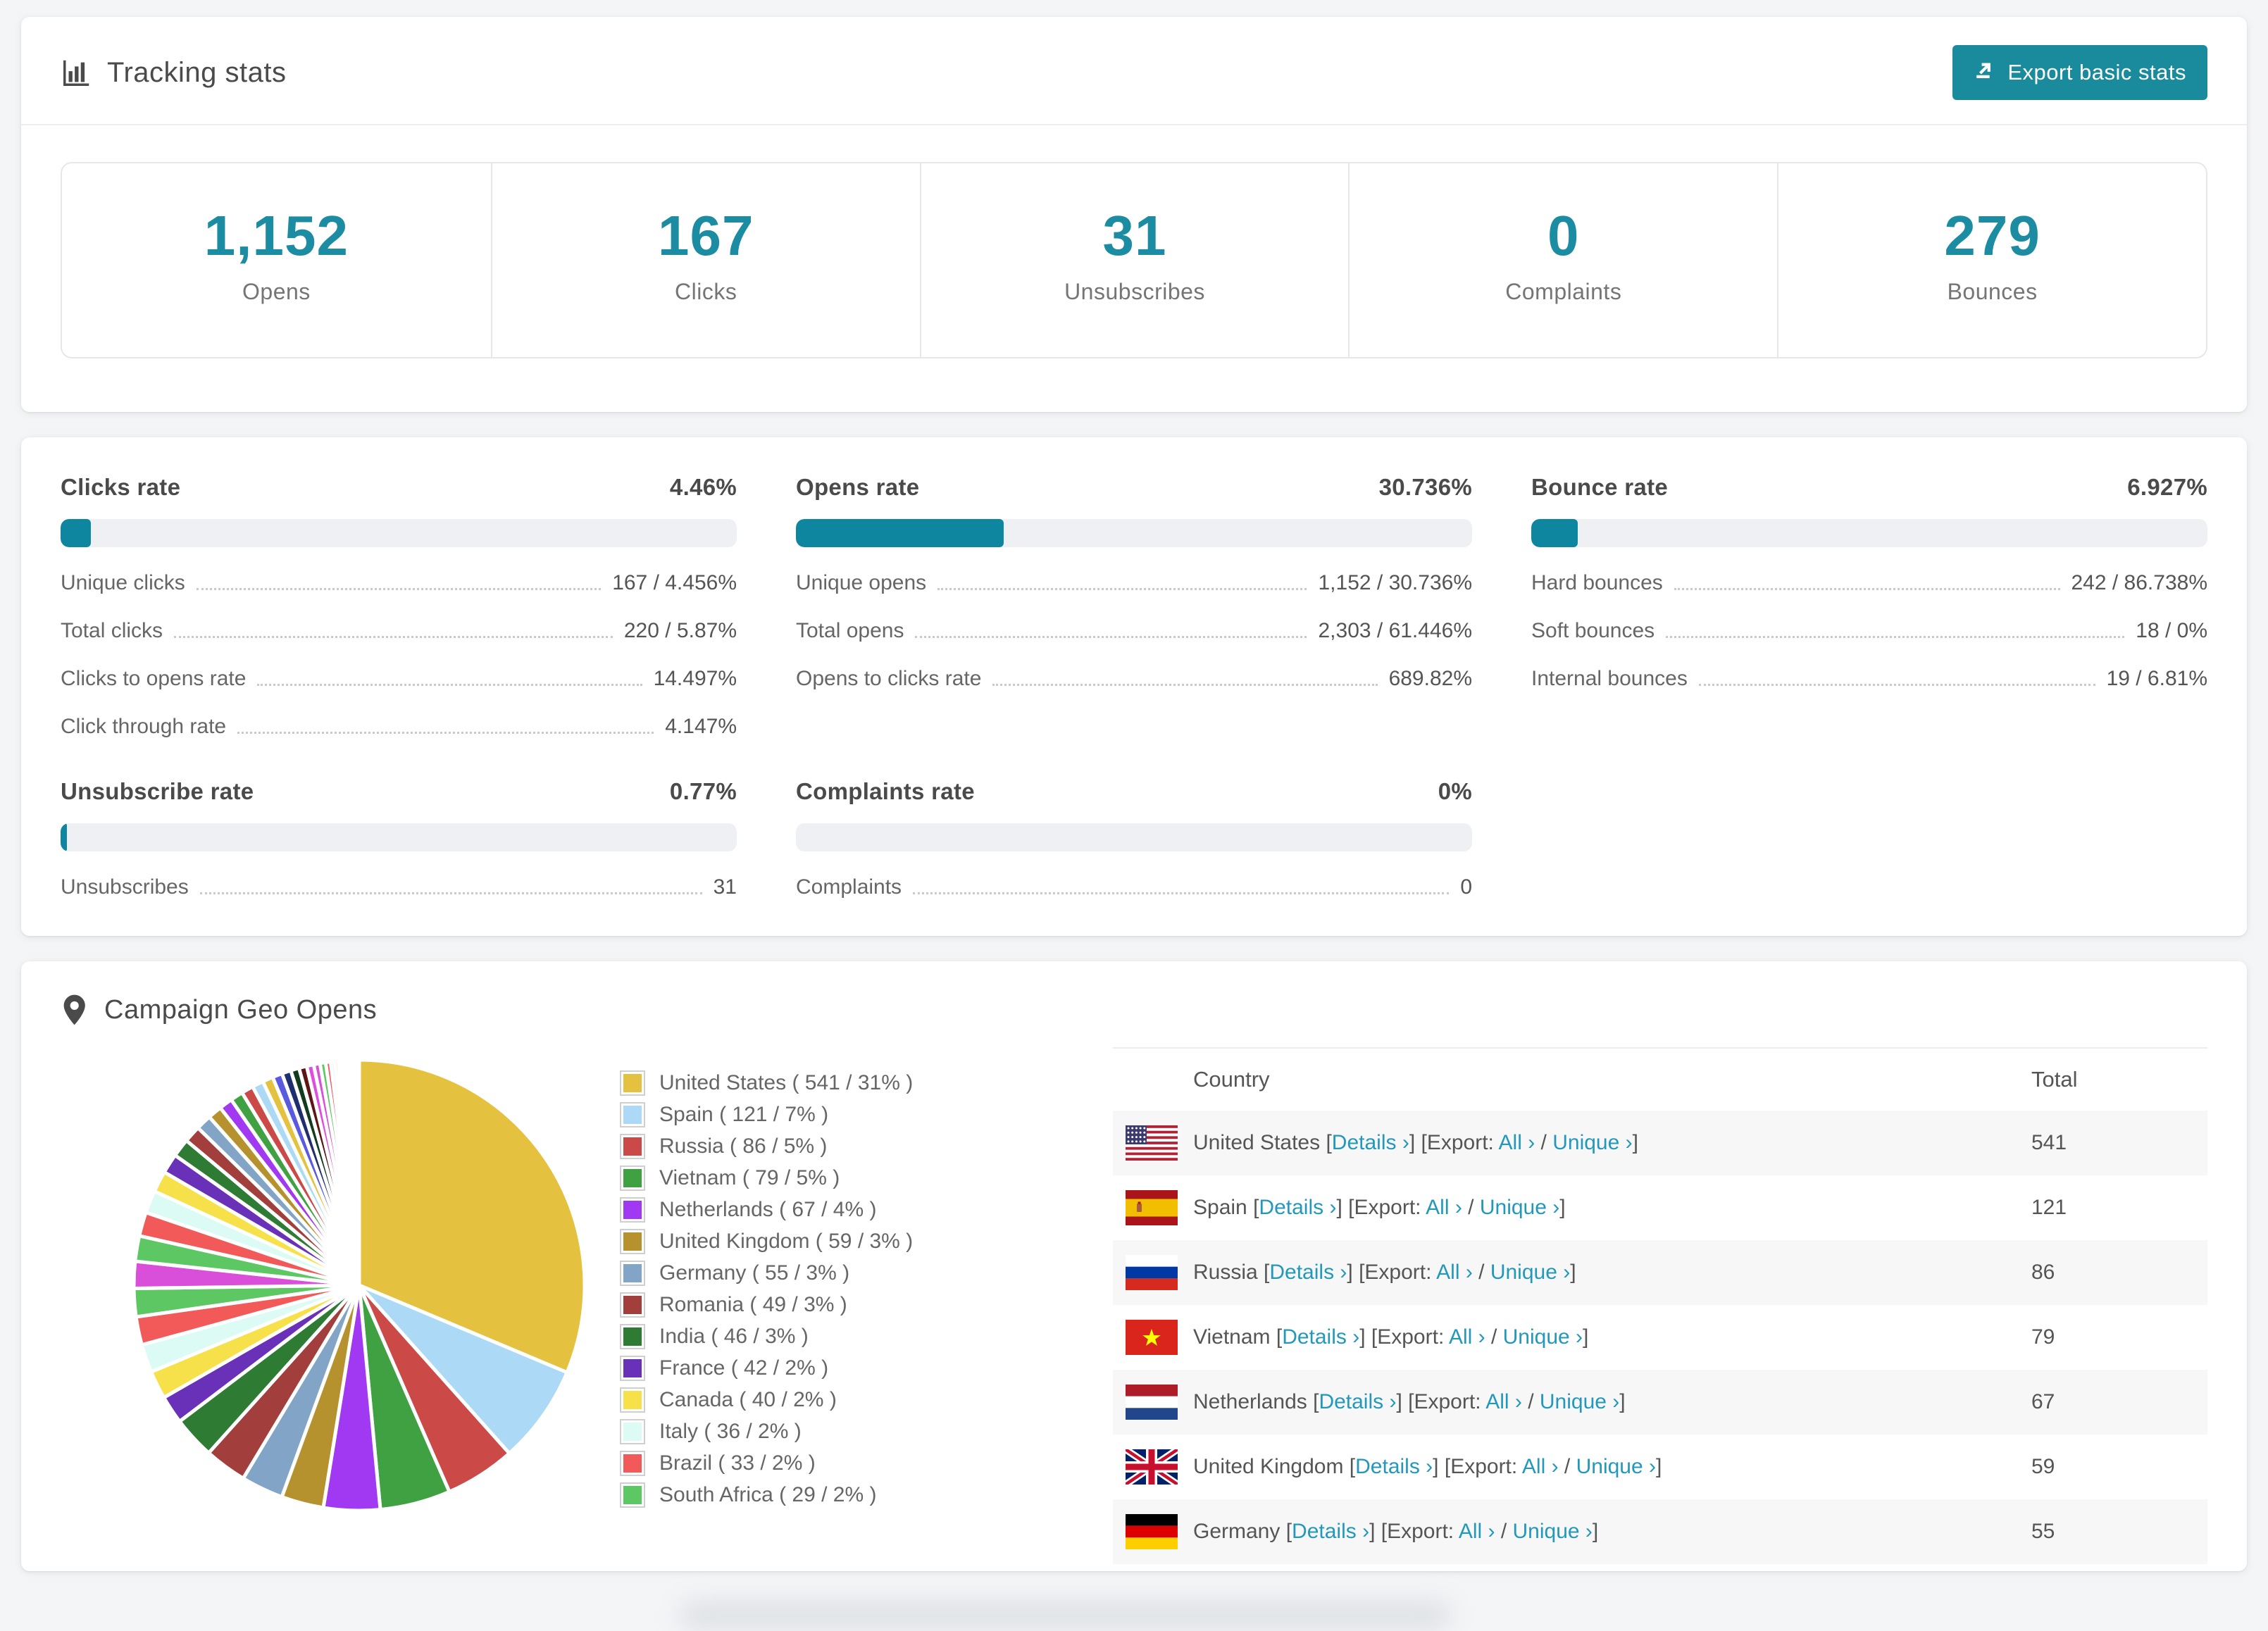 Image resolution: width=2268 pixels, height=1631 pixels. I want to click on legend-label: India ( 46 / 3% ), so click(734, 1336).